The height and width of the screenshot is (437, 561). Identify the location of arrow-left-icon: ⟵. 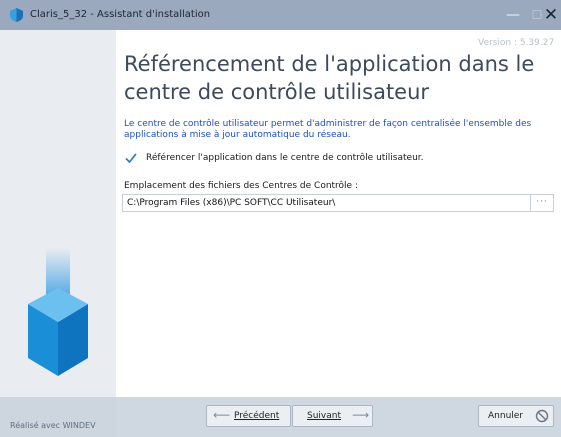
(222, 415).